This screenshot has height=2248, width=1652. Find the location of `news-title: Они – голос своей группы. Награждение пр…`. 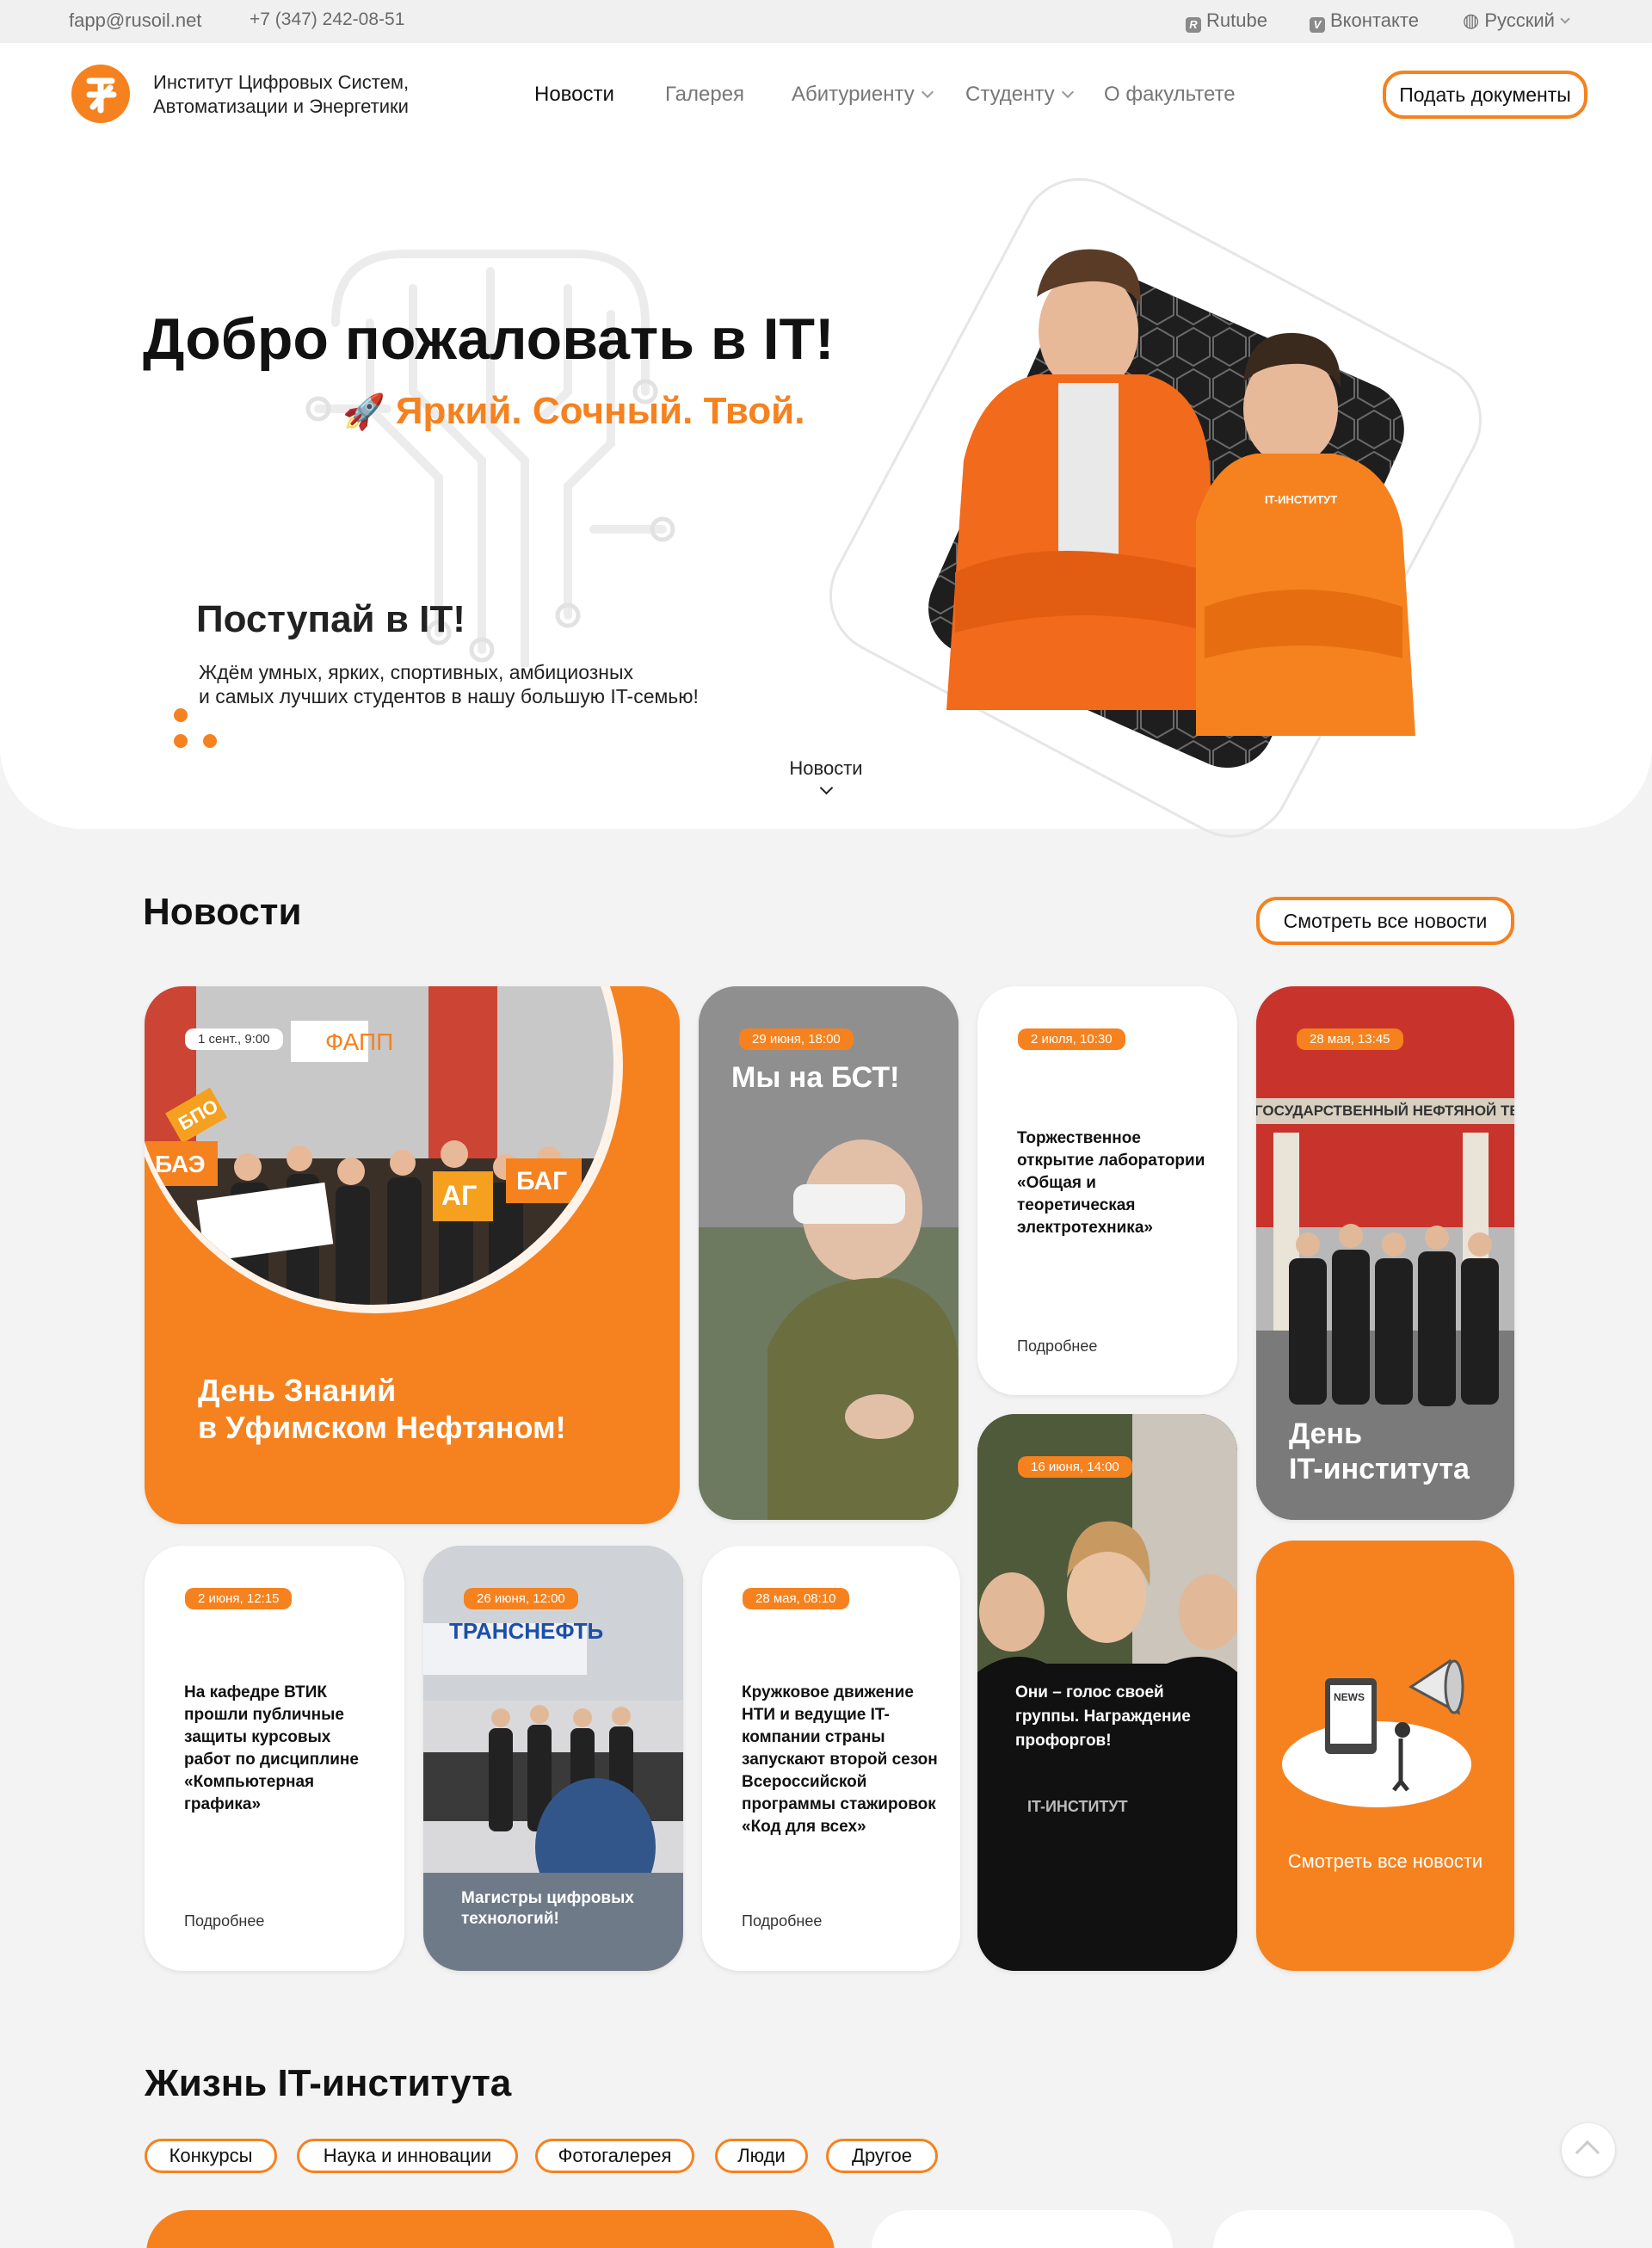

news-title: Они – голос своей группы. Награждение пр… is located at coordinates (1103, 1717).